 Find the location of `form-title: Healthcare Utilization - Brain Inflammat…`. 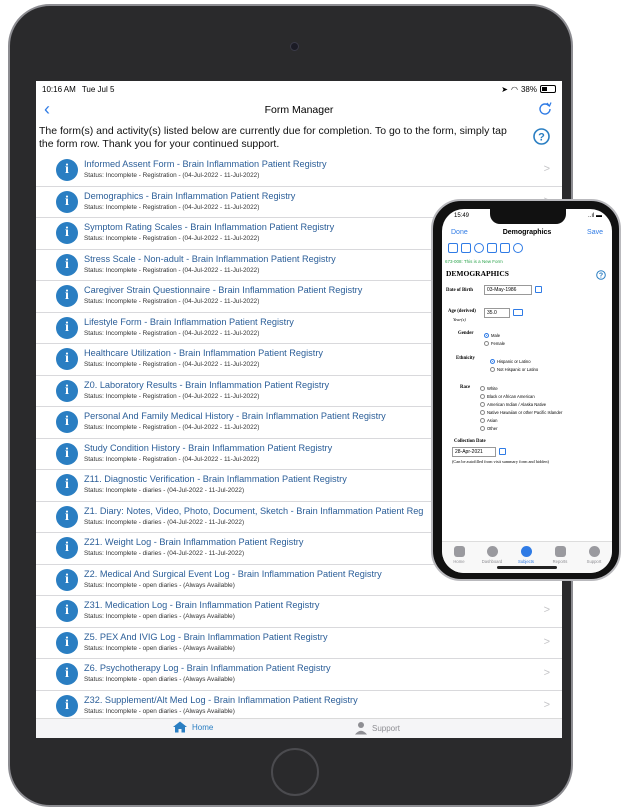

form-title: Healthcare Utilization - Brain Inflammat… is located at coordinates (203, 353).